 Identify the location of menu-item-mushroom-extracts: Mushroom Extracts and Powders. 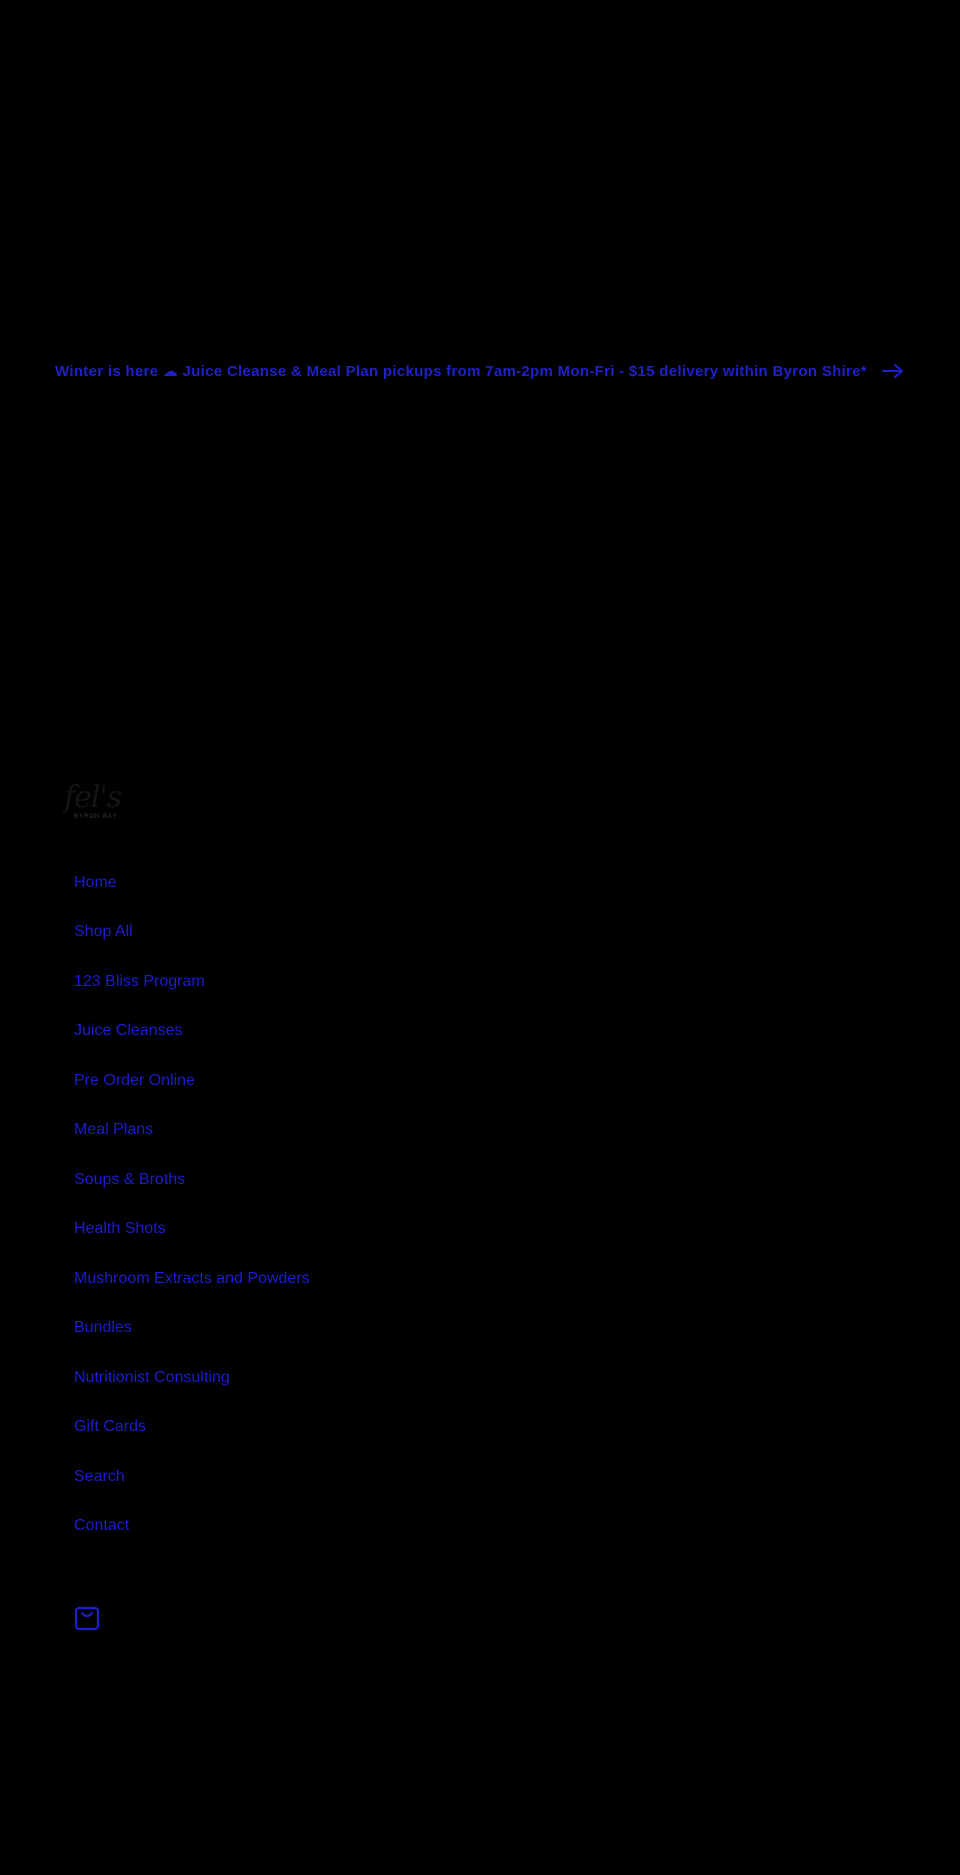
(192, 1279).